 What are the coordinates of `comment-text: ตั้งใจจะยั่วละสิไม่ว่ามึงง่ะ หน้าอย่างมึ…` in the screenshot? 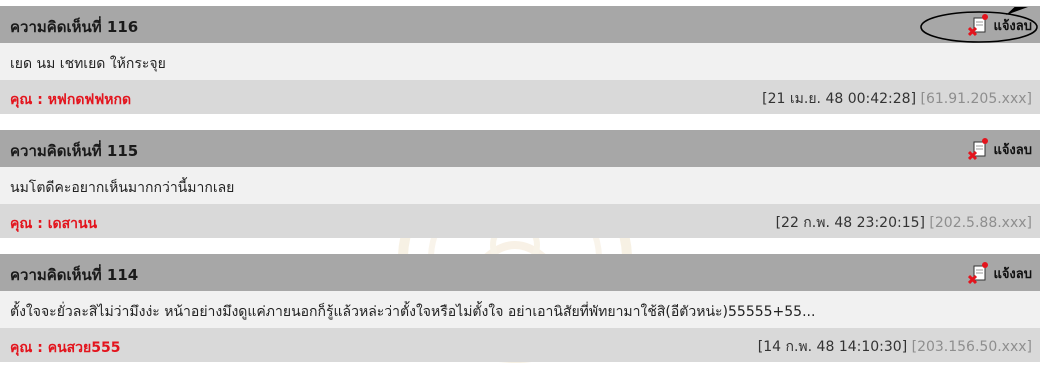 It's located at (413, 312).